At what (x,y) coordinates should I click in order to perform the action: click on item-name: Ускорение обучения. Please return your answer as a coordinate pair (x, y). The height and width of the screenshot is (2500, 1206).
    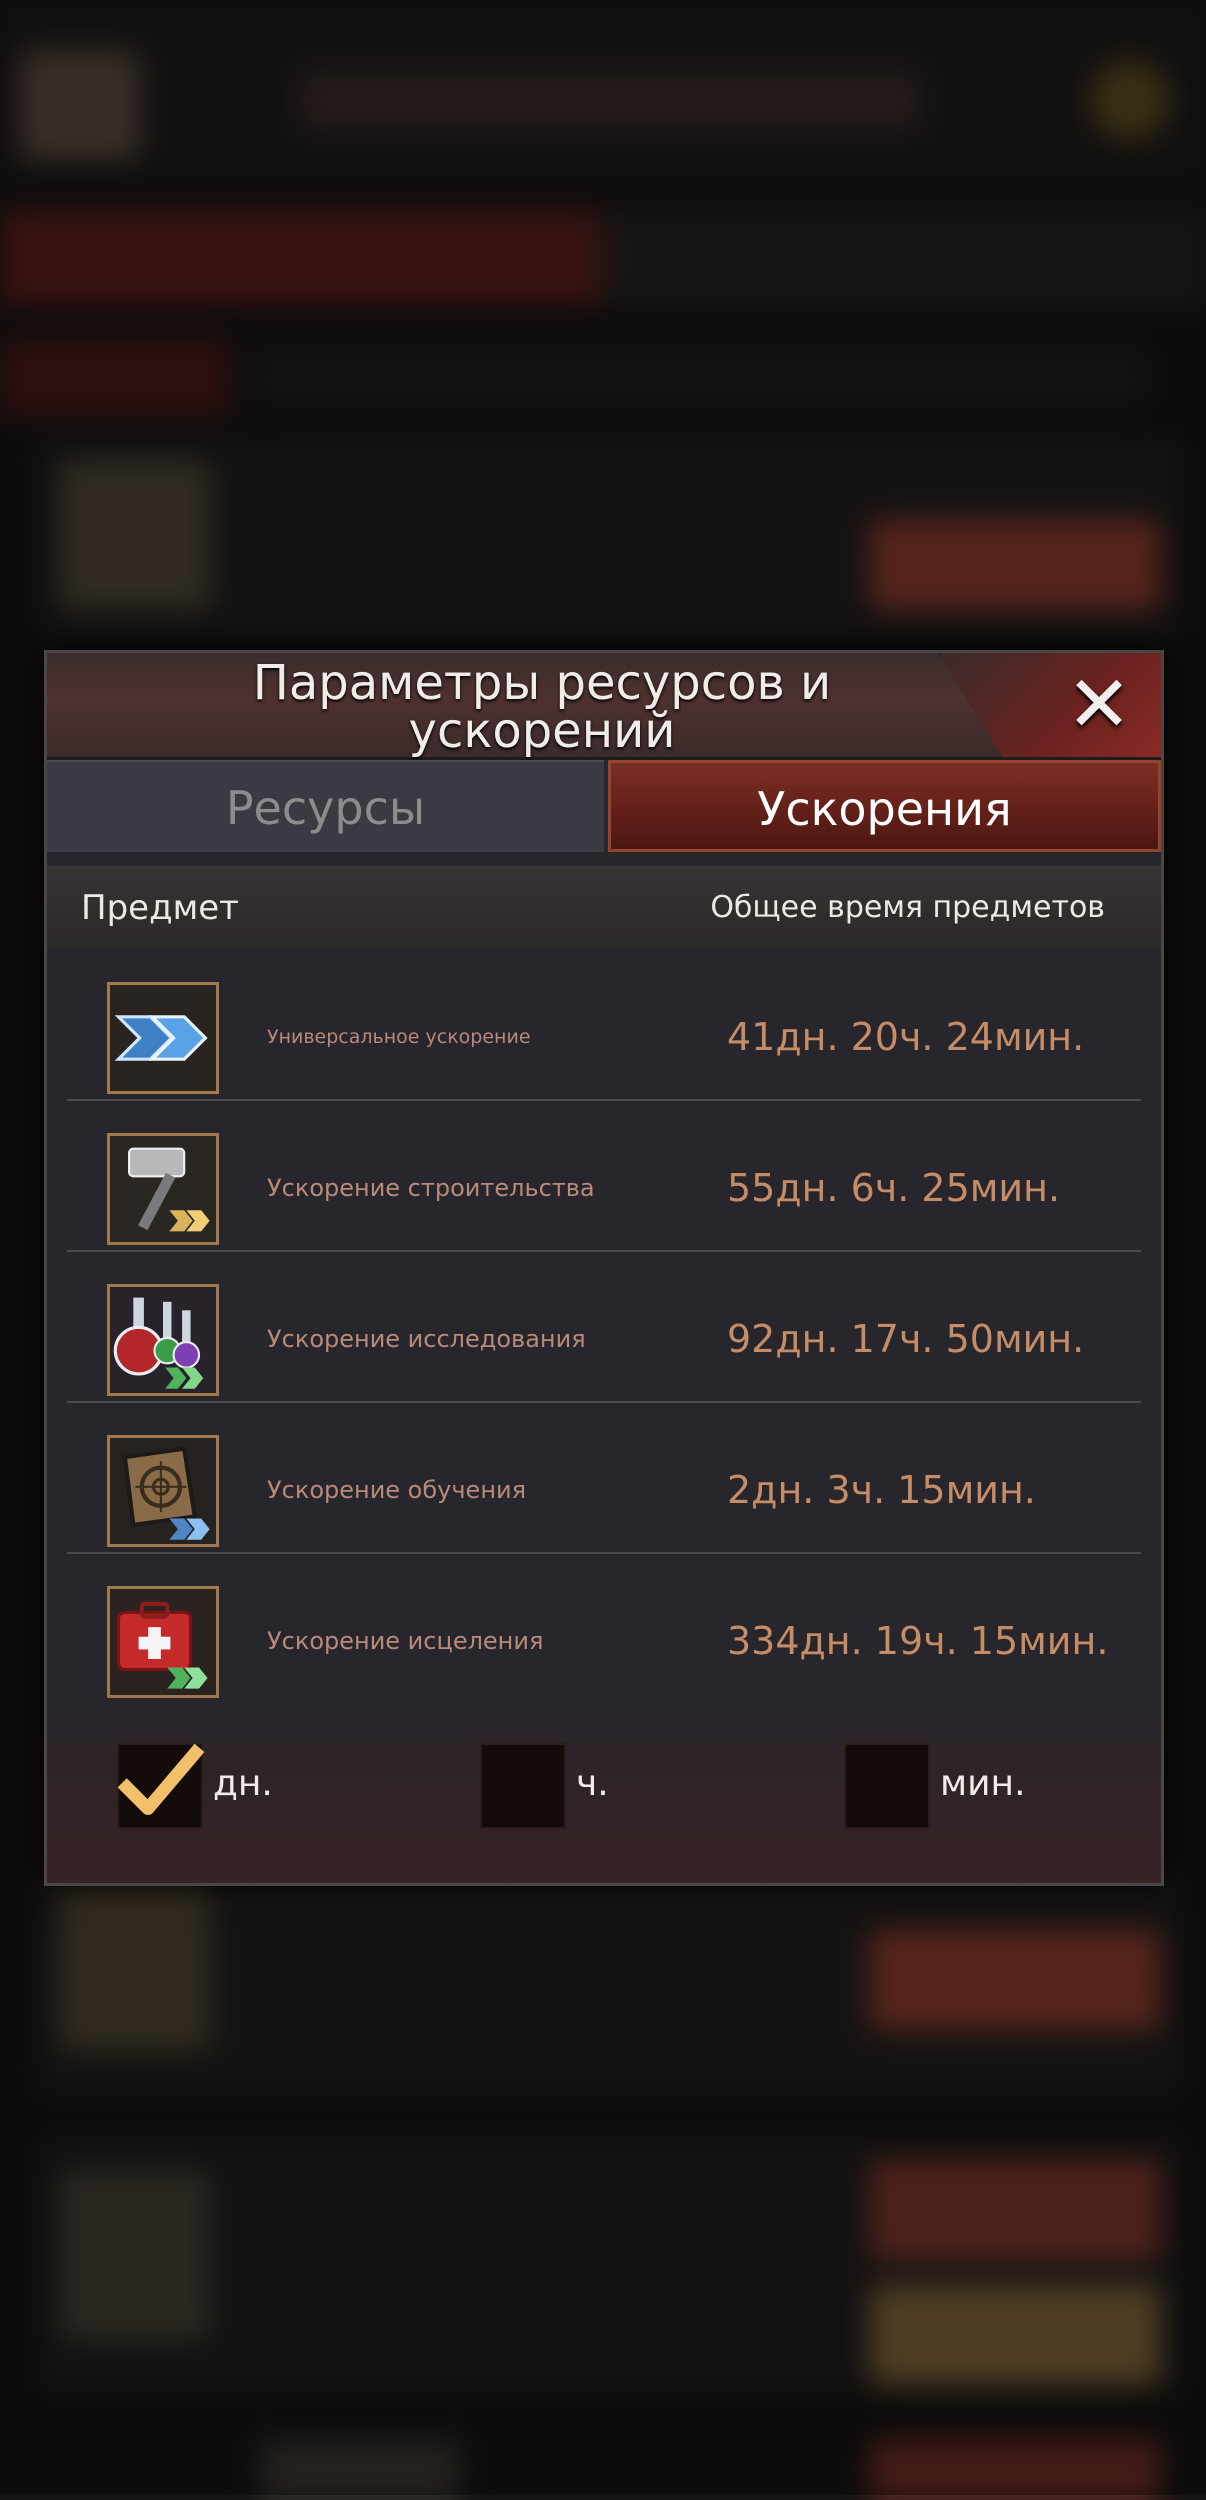
    Looking at the image, I should click on (397, 1490).